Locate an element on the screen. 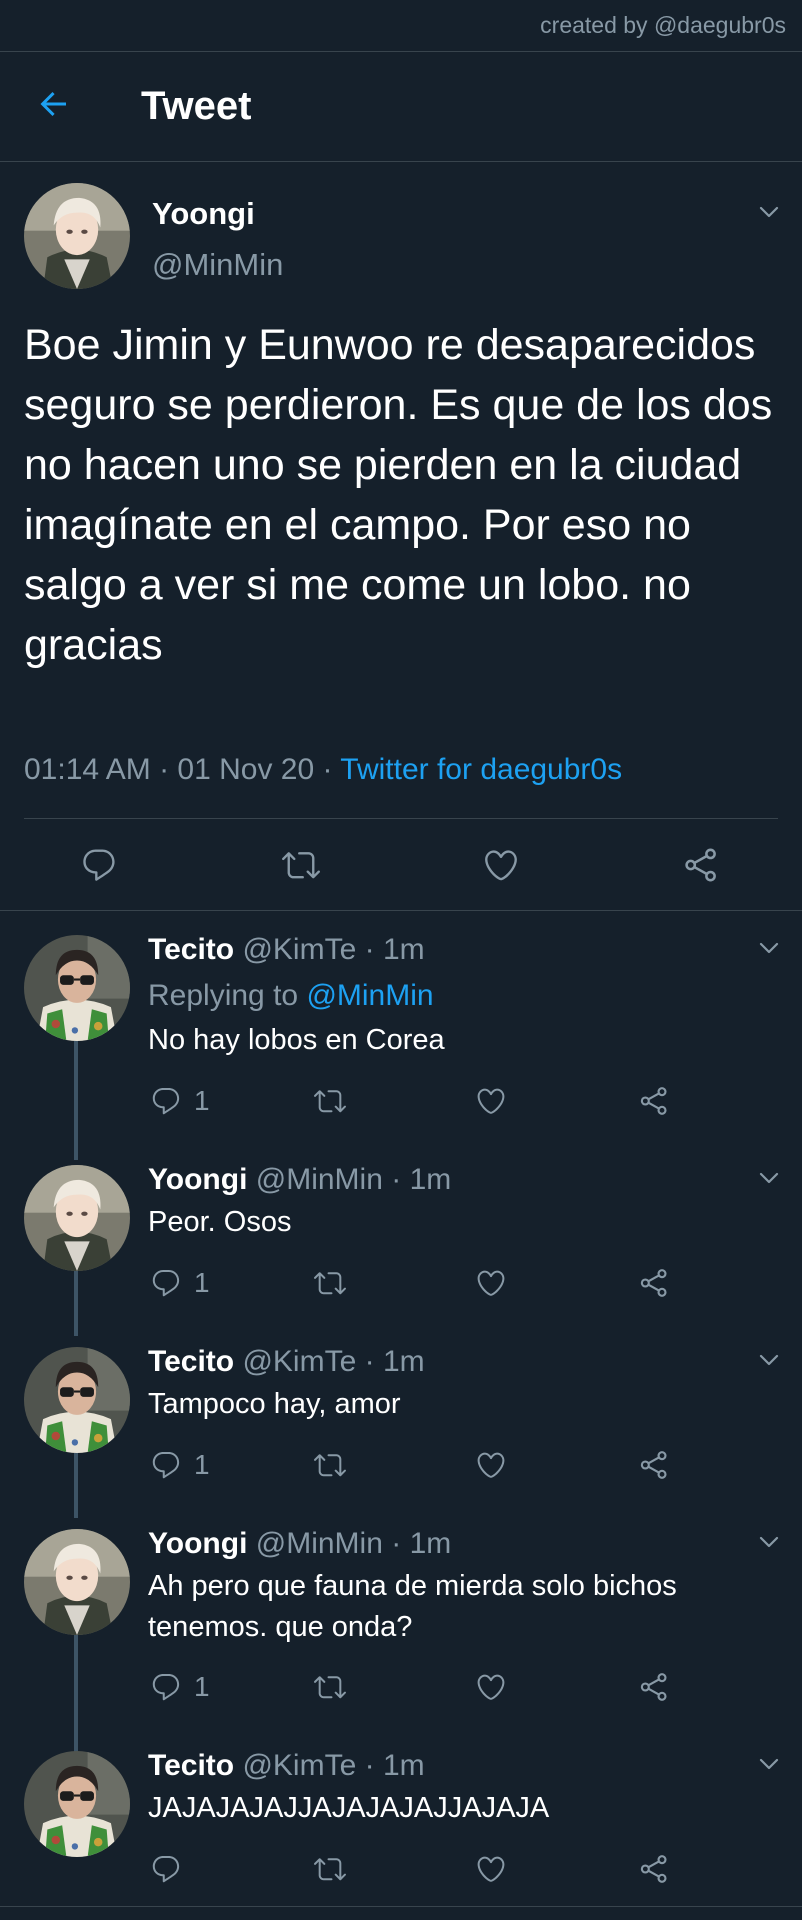 Image resolution: width=802 pixels, height=1920 pixels. arrow-left-icon is located at coordinates (53, 104).